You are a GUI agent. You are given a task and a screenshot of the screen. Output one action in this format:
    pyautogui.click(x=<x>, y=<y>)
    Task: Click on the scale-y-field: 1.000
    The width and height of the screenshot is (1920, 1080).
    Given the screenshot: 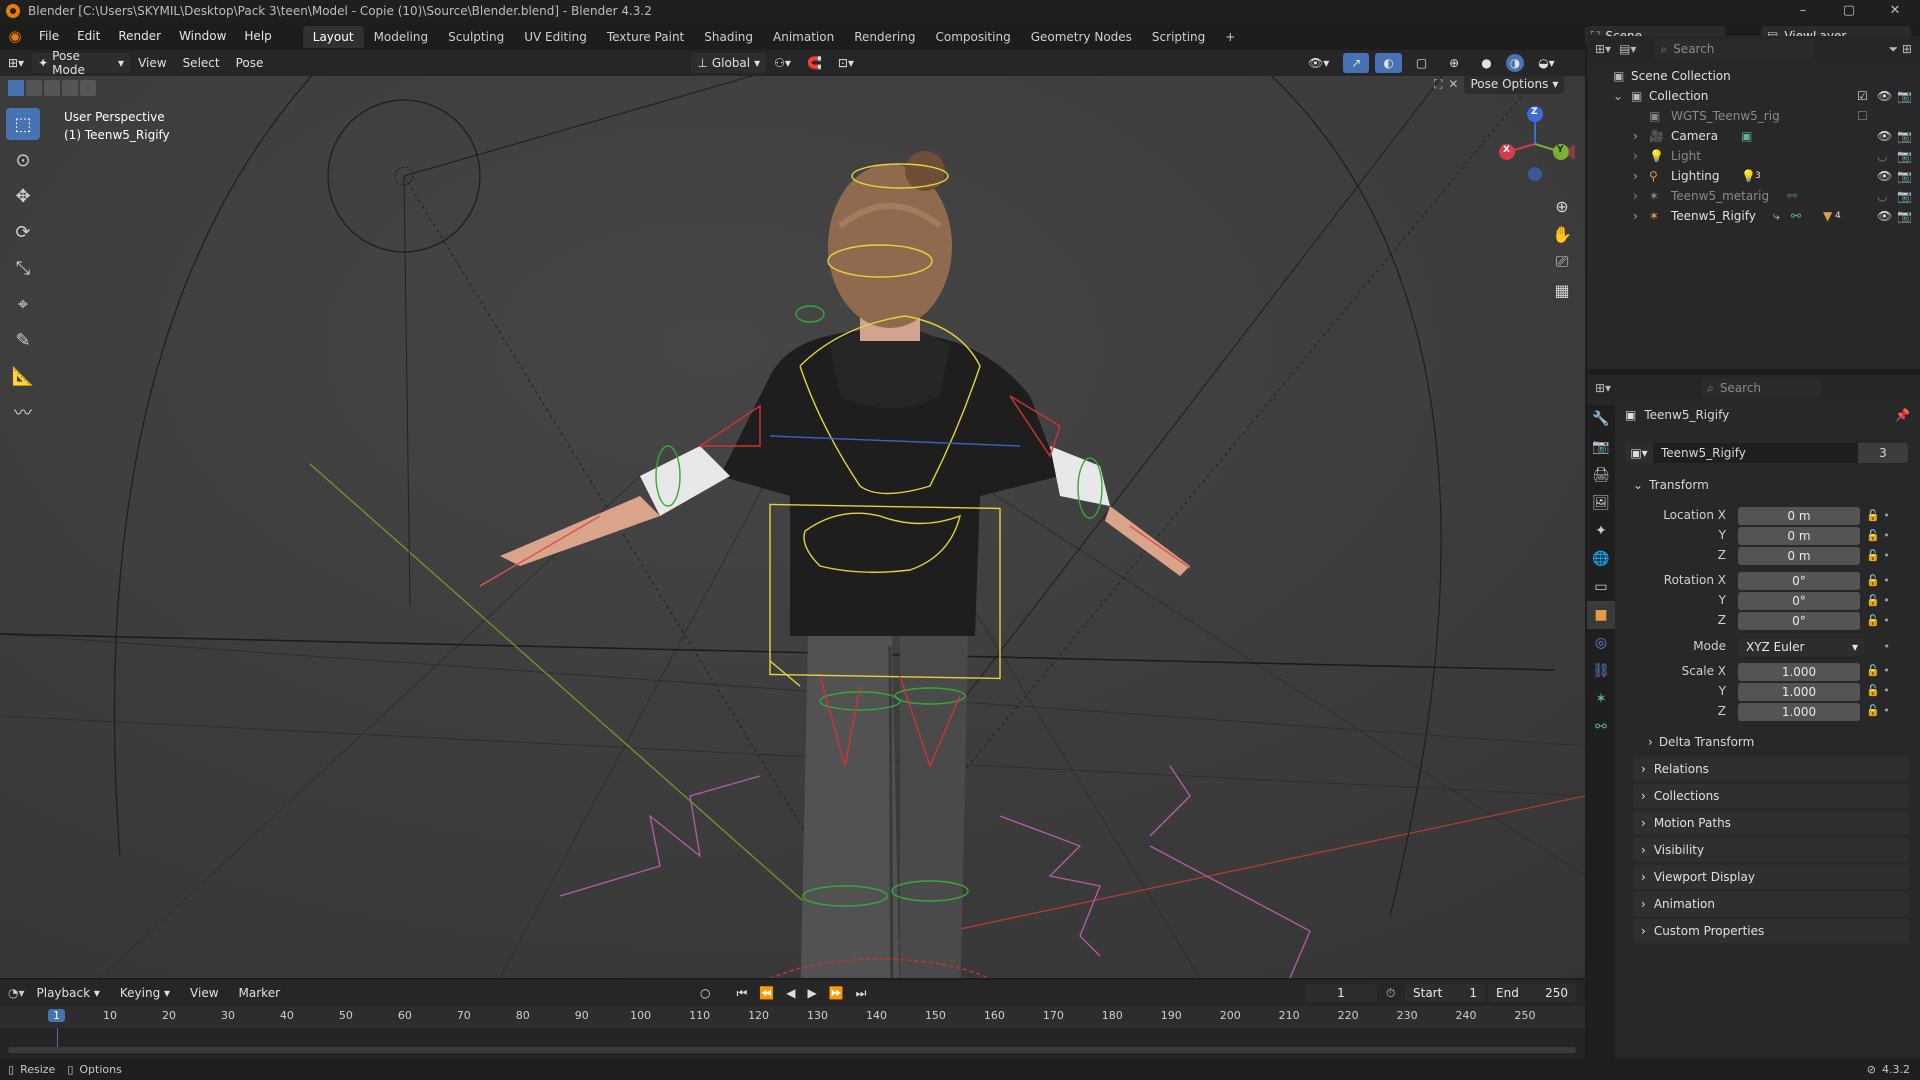 What is the action you would take?
    pyautogui.click(x=1799, y=692)
    